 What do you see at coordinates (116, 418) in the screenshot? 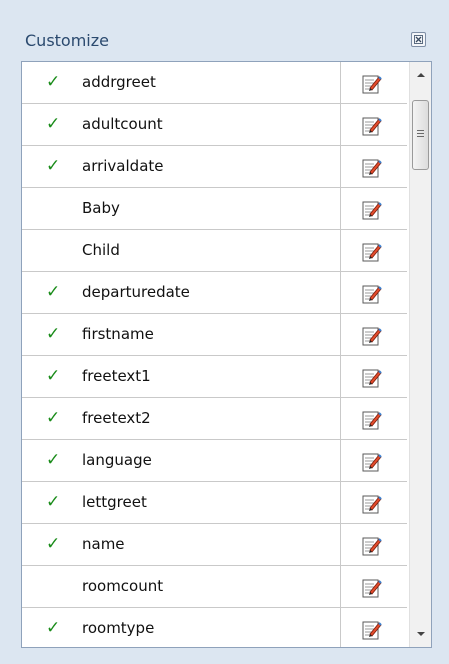
I see `field-name: freetext2` at bounding box center [116, 418].